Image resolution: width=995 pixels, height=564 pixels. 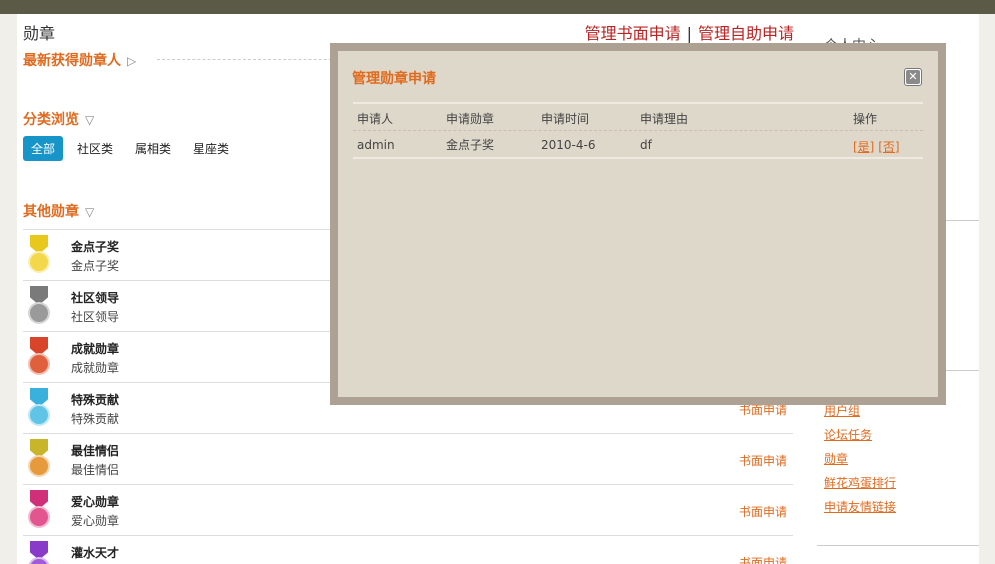 I want to click on other-badges-label: 其他勋章, so click(x=51, y=212).